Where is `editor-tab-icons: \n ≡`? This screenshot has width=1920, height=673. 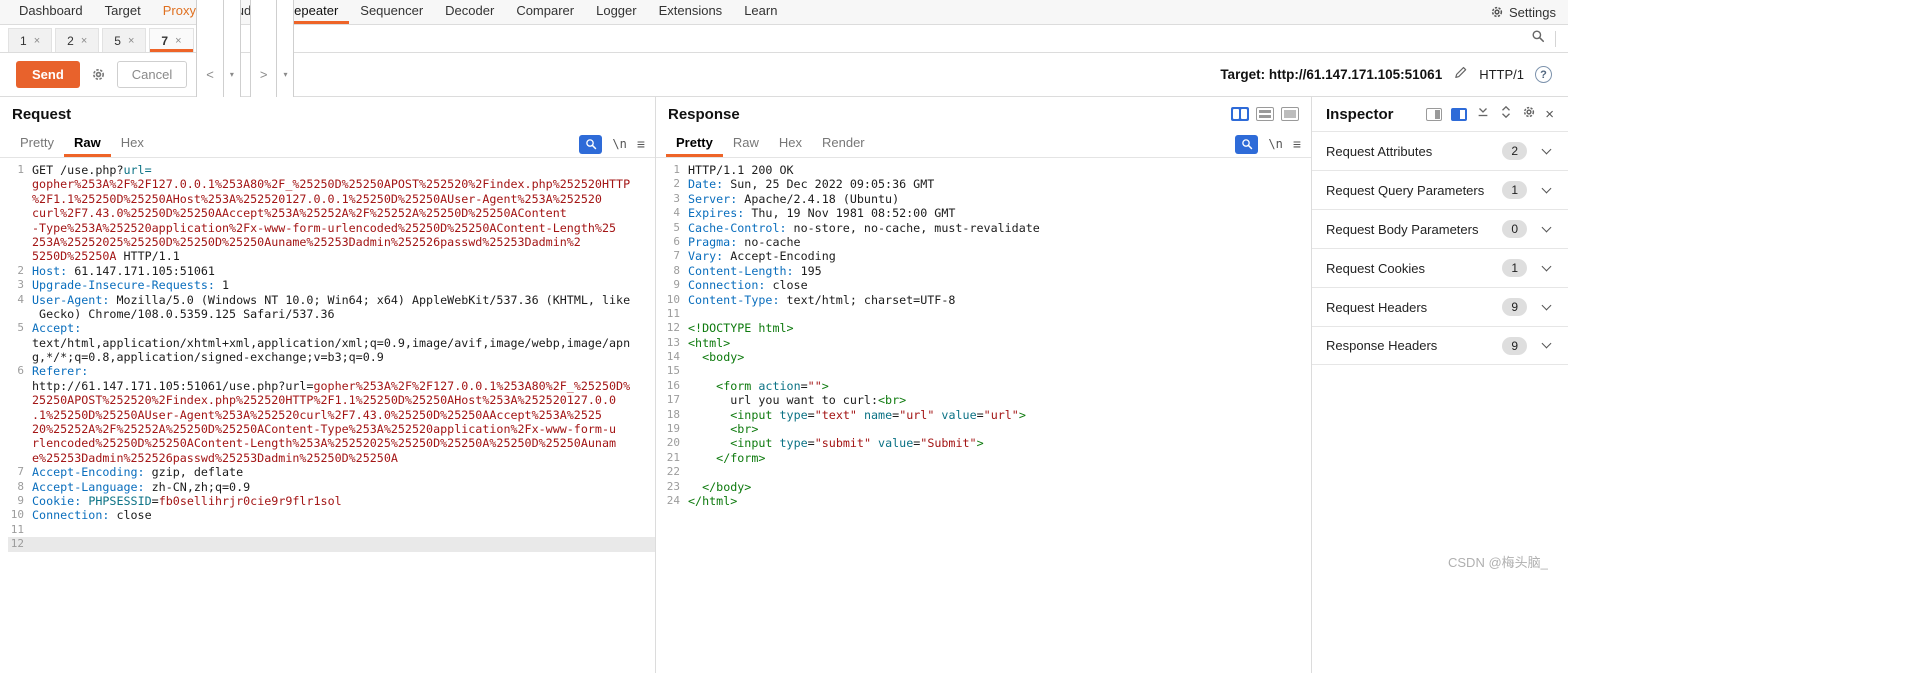
editor-tab-icons: \n ≡ is located at coordinates (1268, 144).